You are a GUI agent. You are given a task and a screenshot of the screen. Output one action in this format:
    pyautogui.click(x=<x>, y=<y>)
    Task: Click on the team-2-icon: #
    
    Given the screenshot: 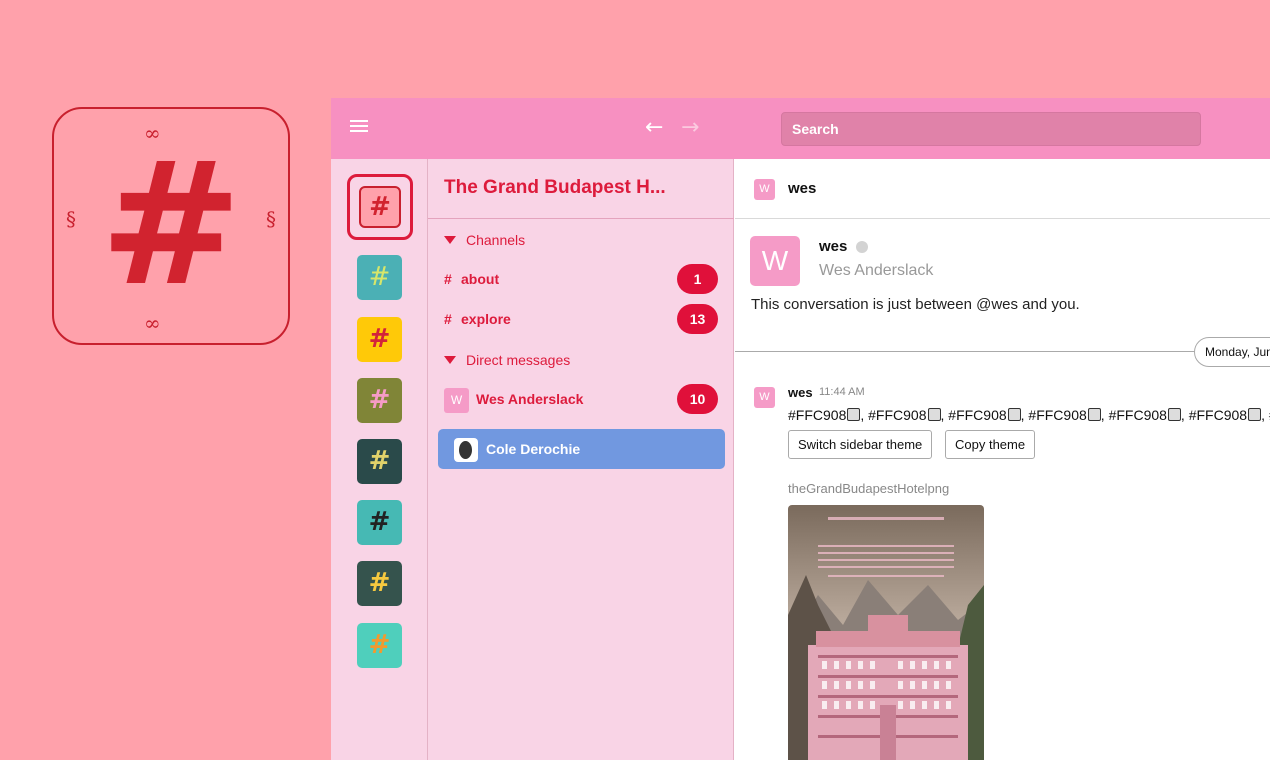 What is the action you would take?
    pyautogui.click(x=379, y=277)
    